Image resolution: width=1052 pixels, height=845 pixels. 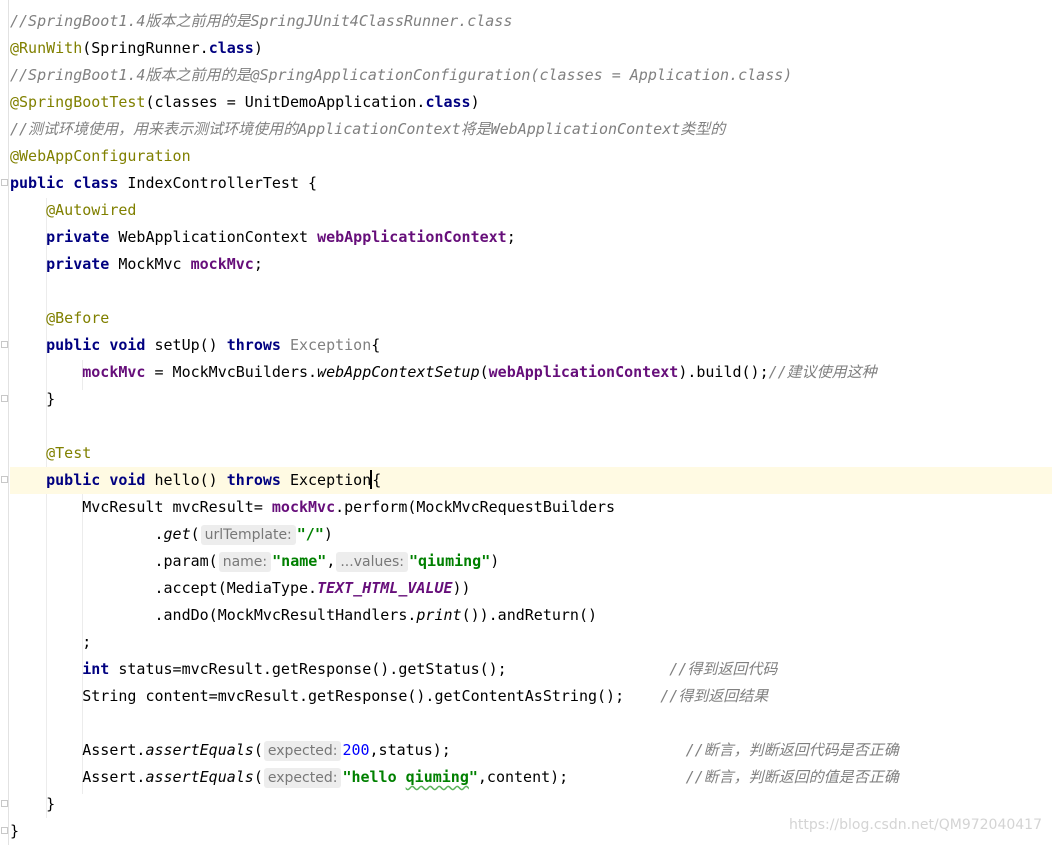 I want to click on annotation: @Test, so click(x=69, y=453).